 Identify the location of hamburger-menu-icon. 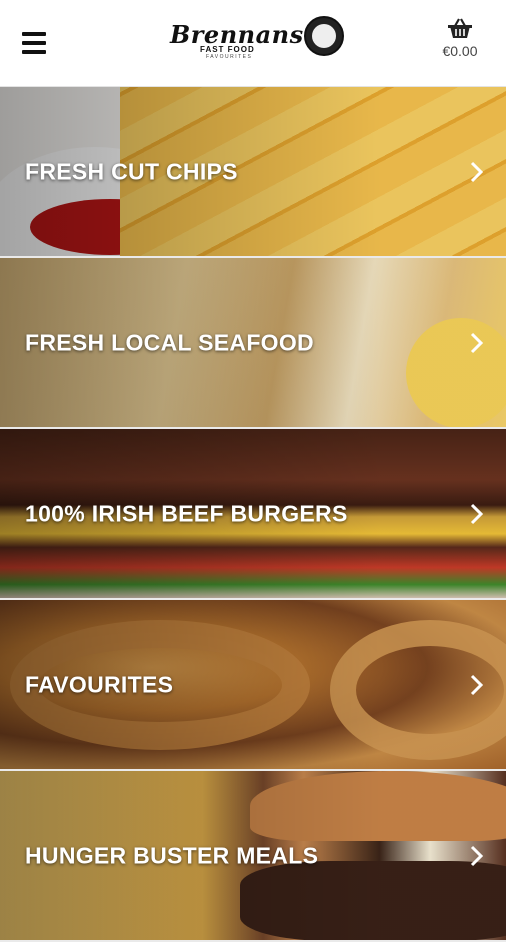
(34, 44).